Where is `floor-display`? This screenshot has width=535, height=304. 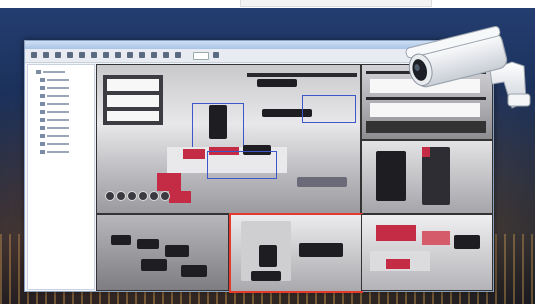
floor-display is located at coordinates (322, 182).